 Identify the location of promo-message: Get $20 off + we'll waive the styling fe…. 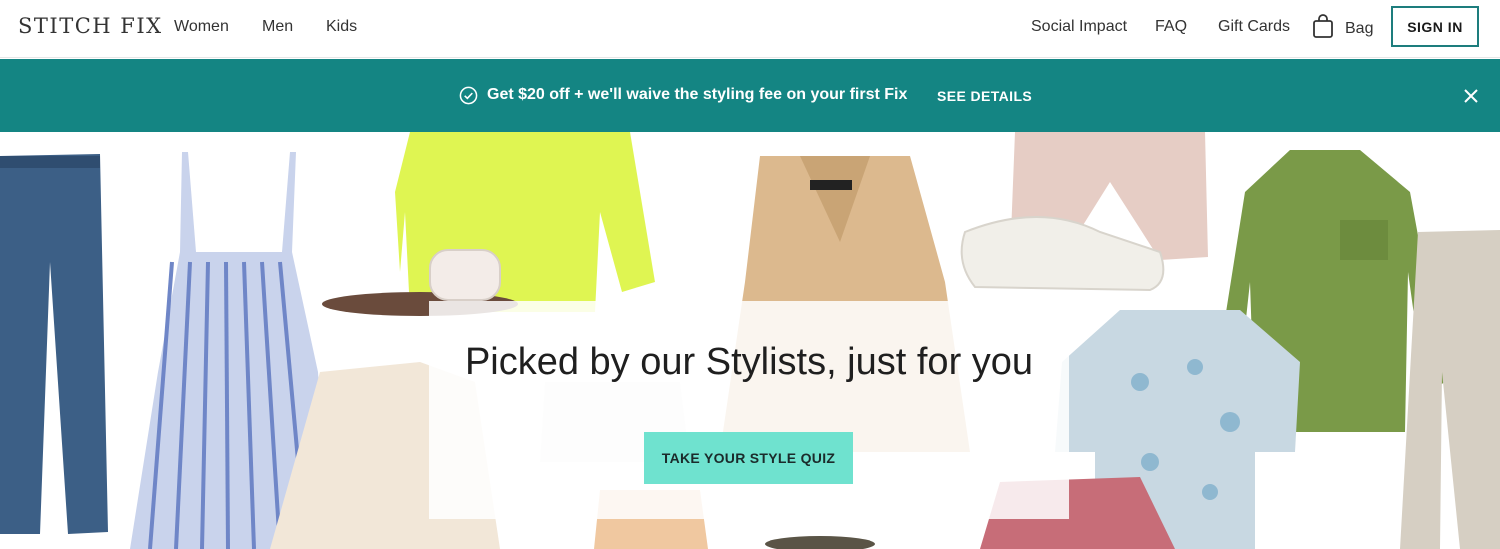
(697, 94).